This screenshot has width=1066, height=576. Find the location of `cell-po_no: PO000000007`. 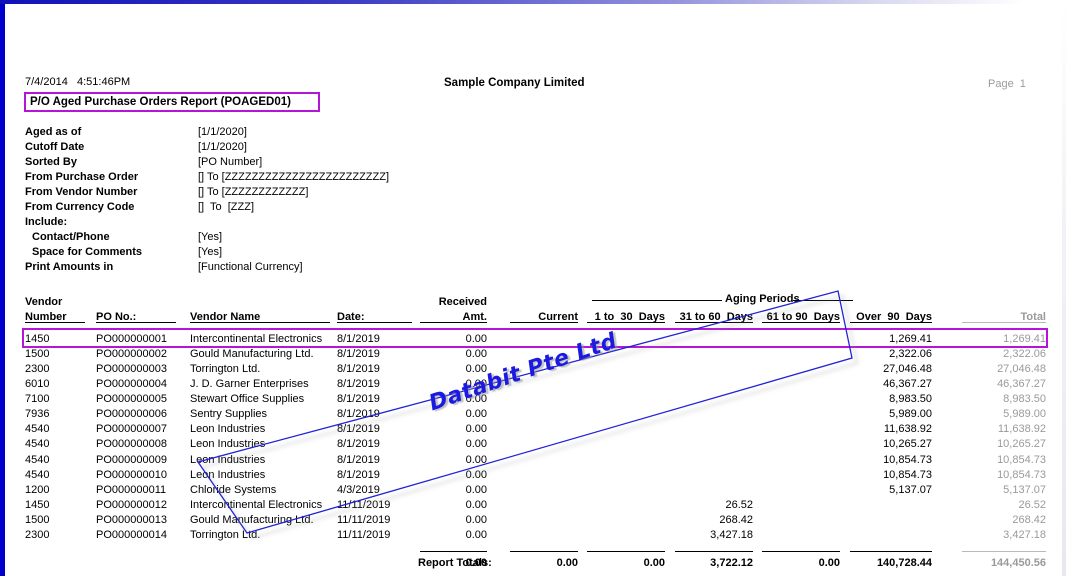

cell-po_no: PO000000007 is located at coordinates (131, 429).